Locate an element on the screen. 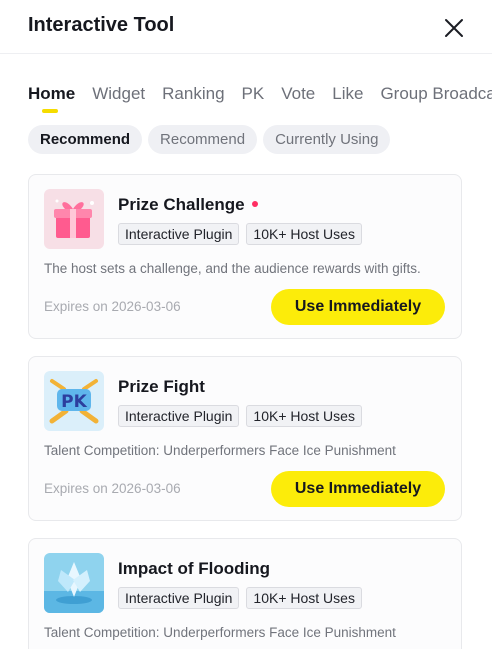  tab-home: Home is located at coordinates (52, 97).